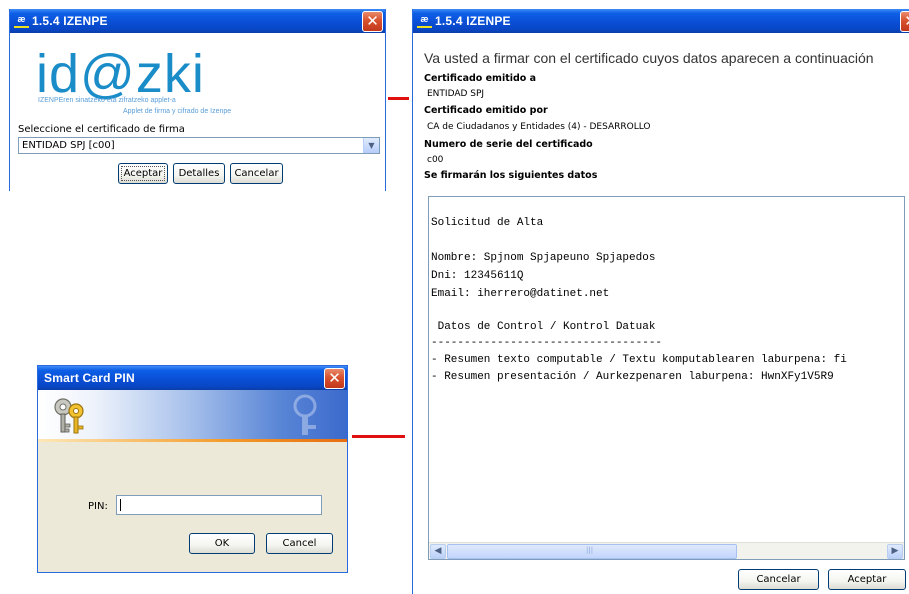 This screenshot has width=909, height=594. Describe the element at coordinates (520, 294) in the screenshot. I see `document-line: Email: iherrero@datinet.net` at that location.